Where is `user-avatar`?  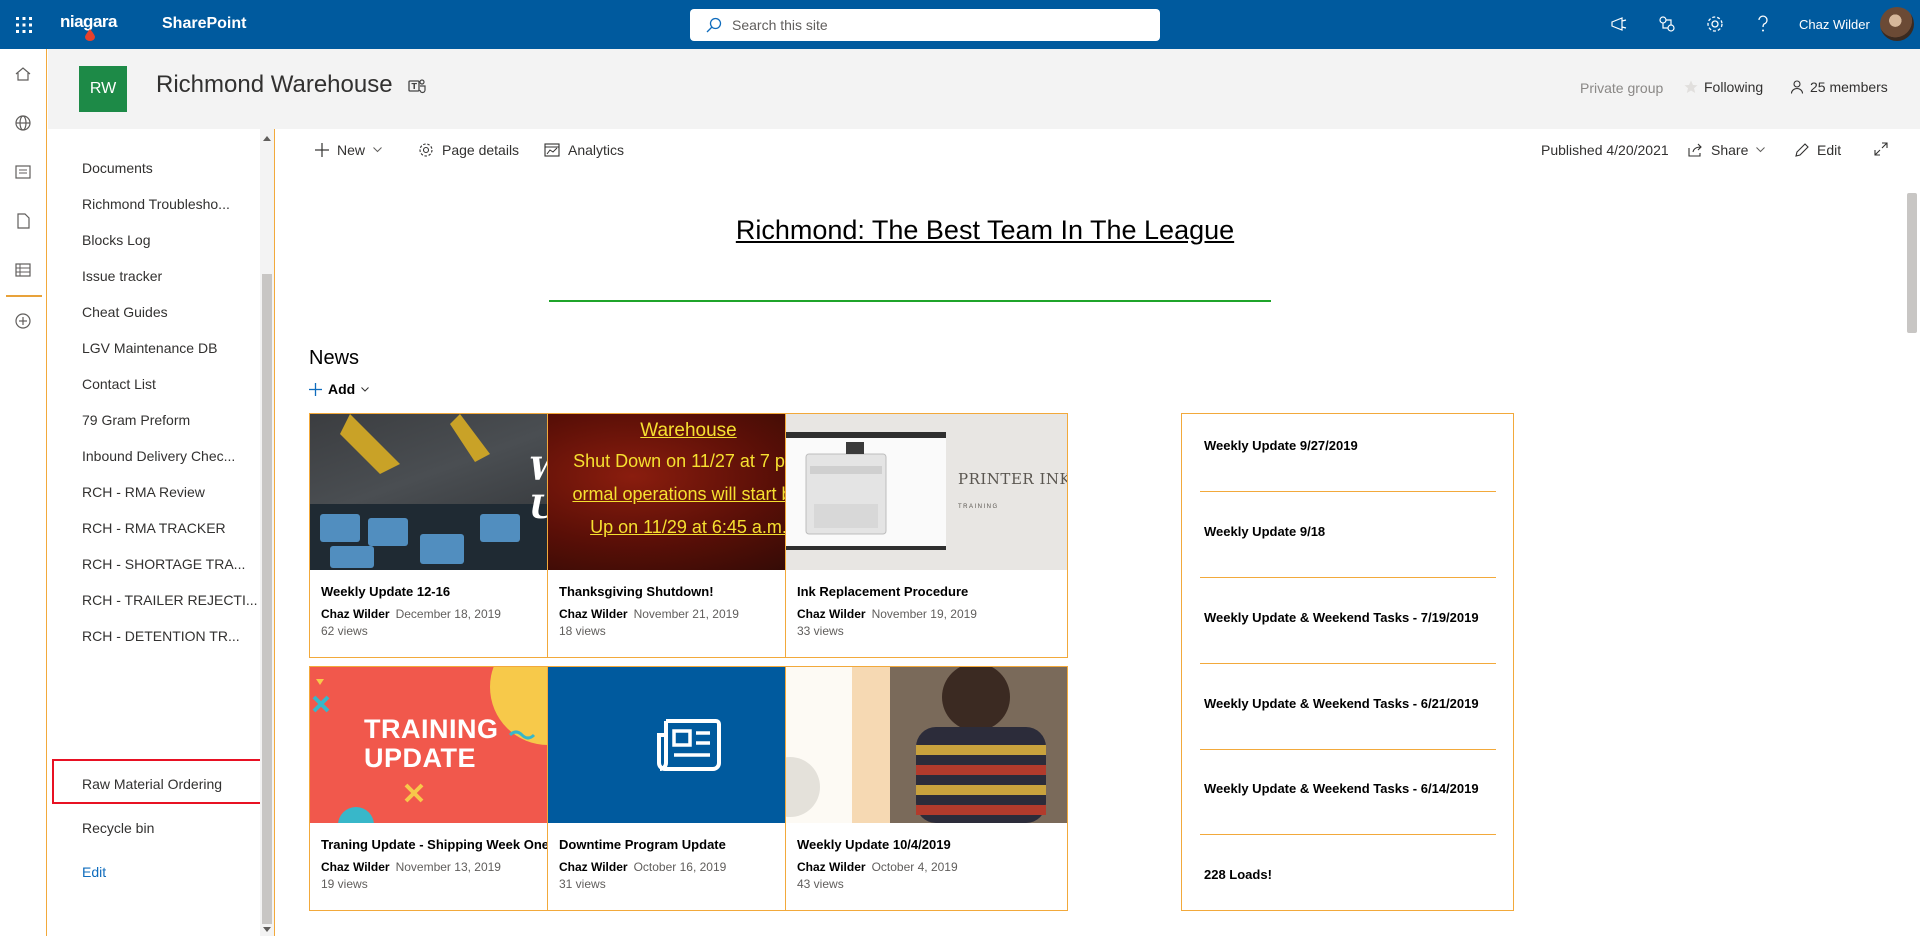 user-avatar is located at coordinates (1897, 24).